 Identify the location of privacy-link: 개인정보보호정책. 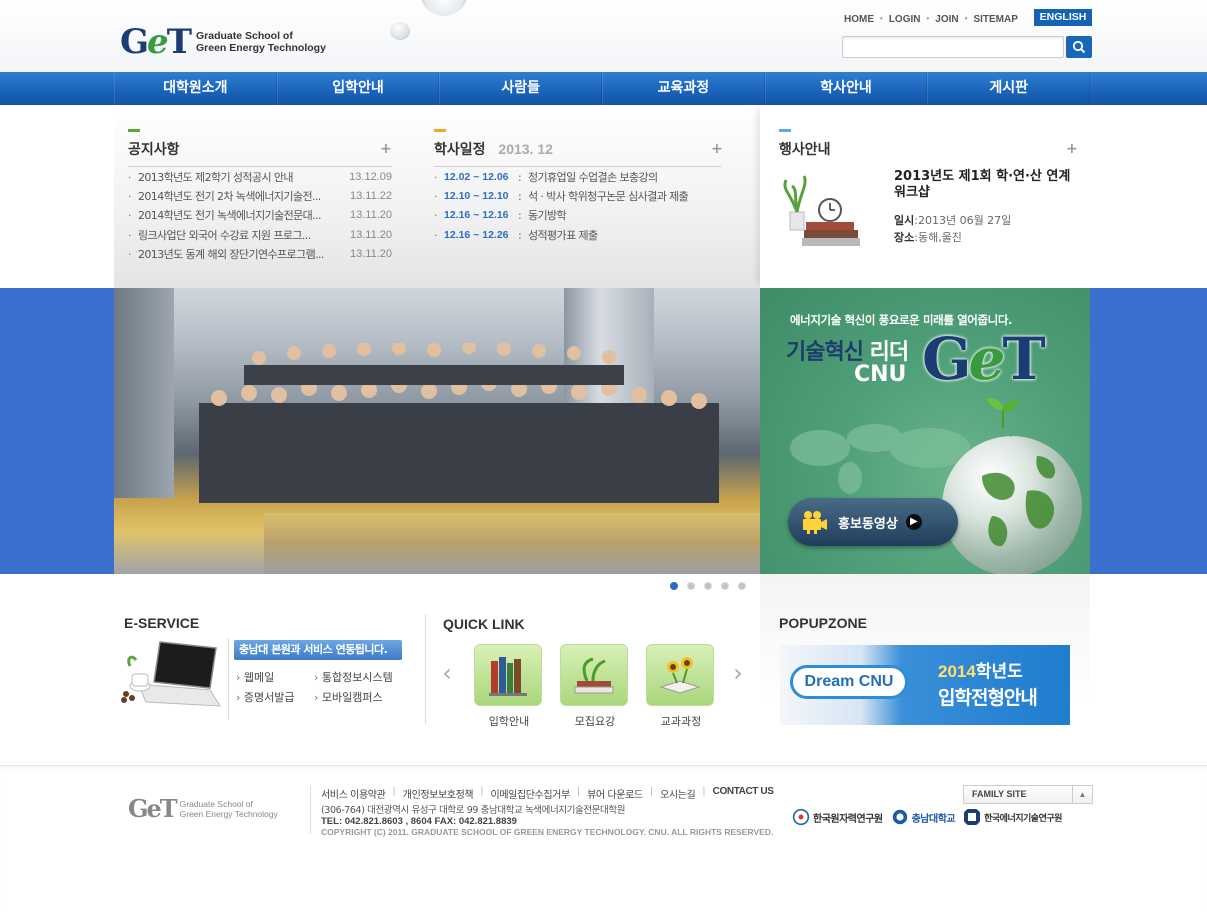
(438, 793).